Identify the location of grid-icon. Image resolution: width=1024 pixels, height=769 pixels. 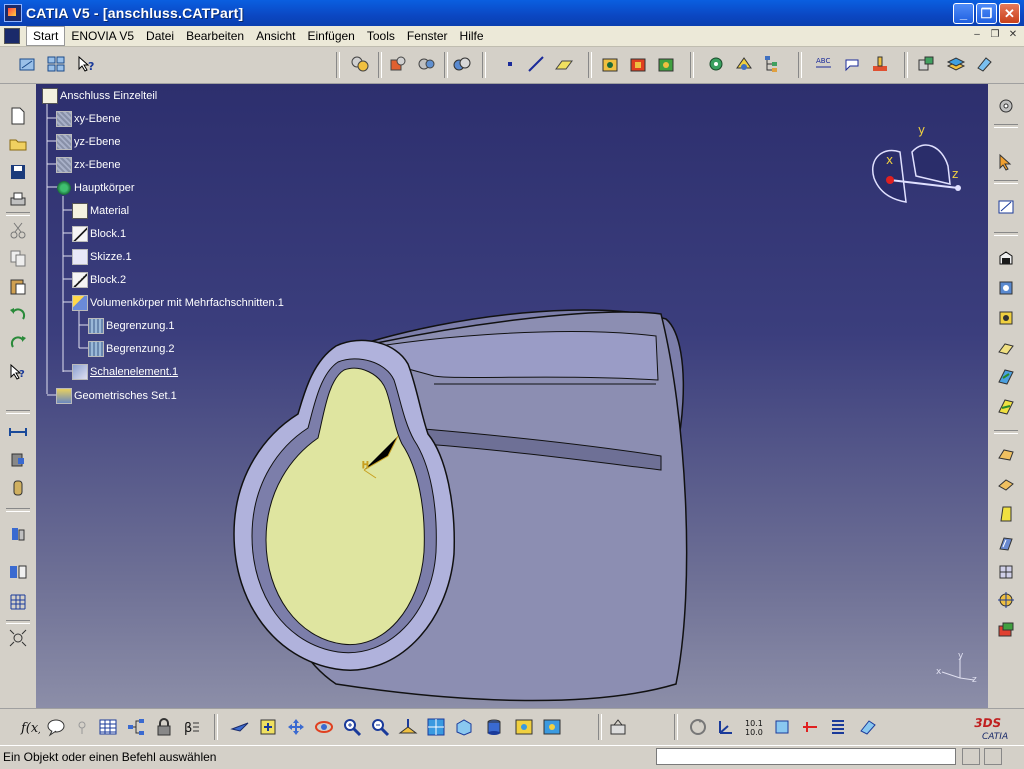
(18, 602).